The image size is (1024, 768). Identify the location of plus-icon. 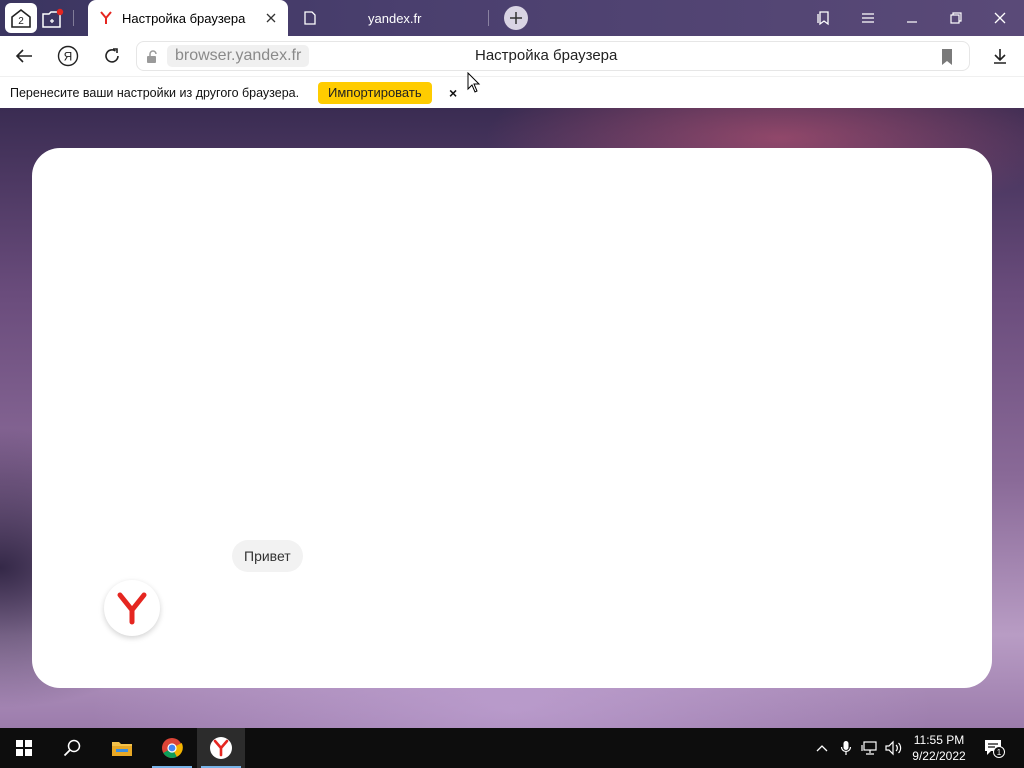
(516, 18).